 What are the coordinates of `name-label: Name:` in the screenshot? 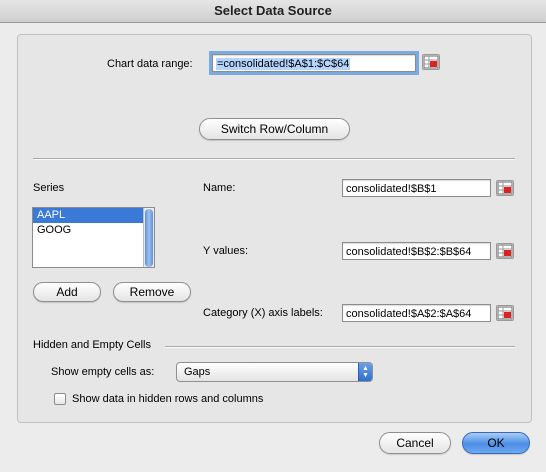 It's located at (219, 188).